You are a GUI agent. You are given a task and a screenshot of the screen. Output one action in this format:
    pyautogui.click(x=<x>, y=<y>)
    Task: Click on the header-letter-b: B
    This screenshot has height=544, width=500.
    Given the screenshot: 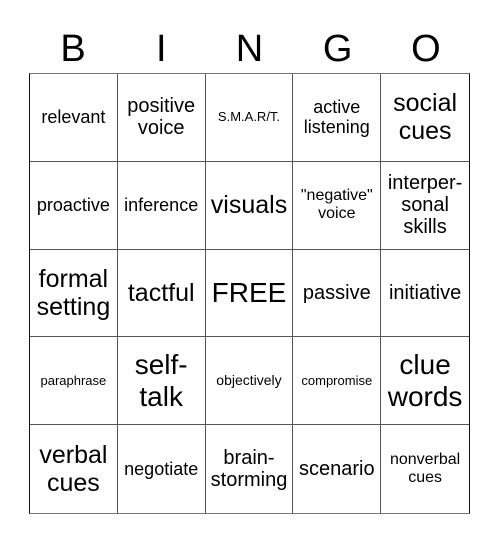 What is the action you would take?
    pyautogui.click(x=73, y=49)
    